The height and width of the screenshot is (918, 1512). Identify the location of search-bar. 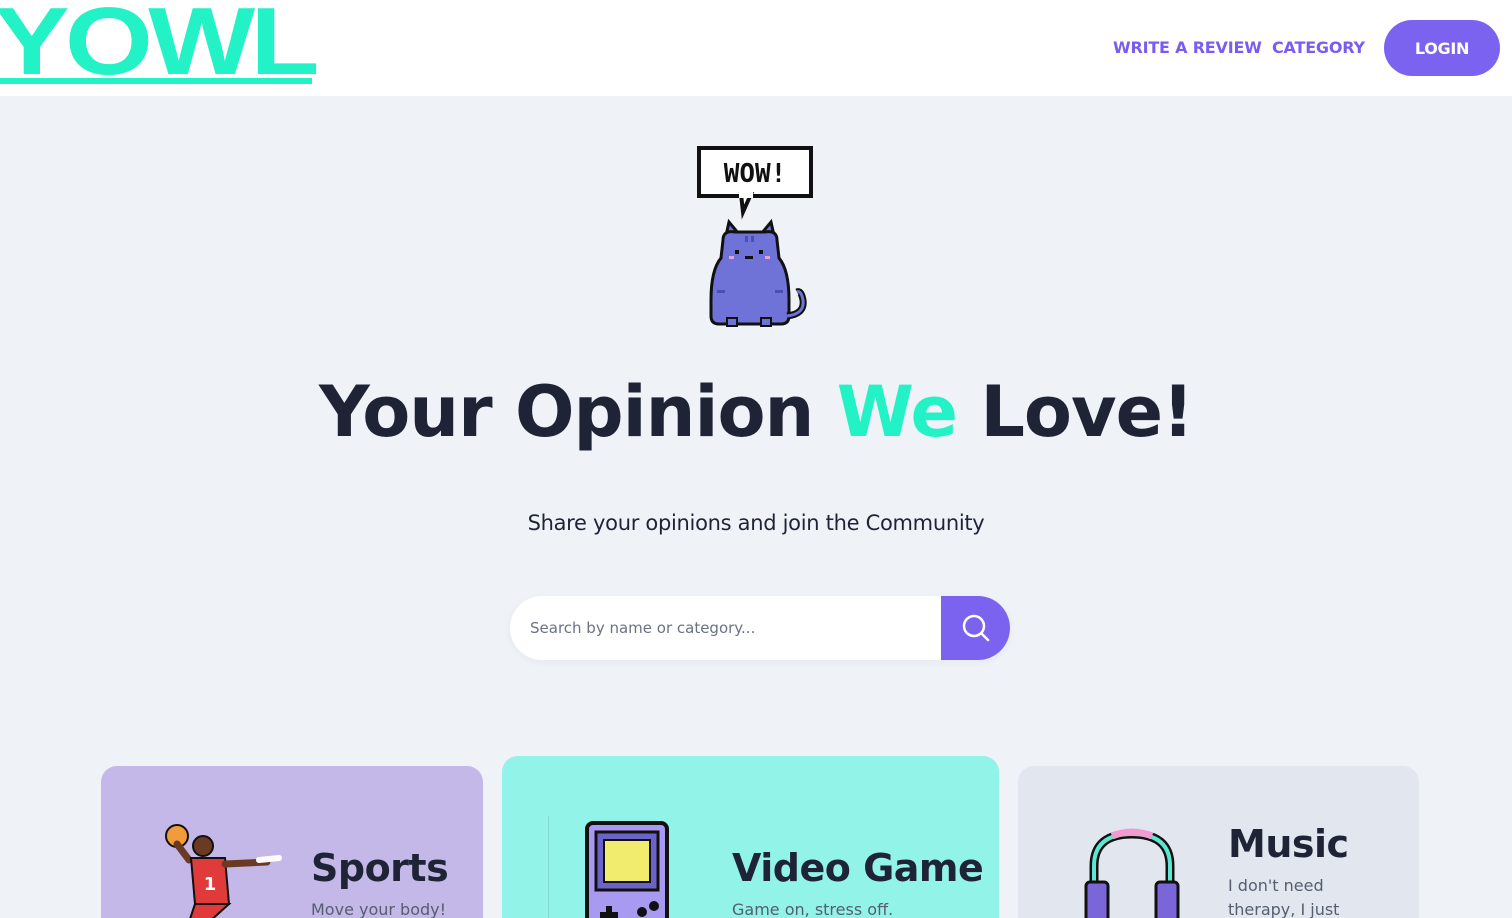
(760, 628).